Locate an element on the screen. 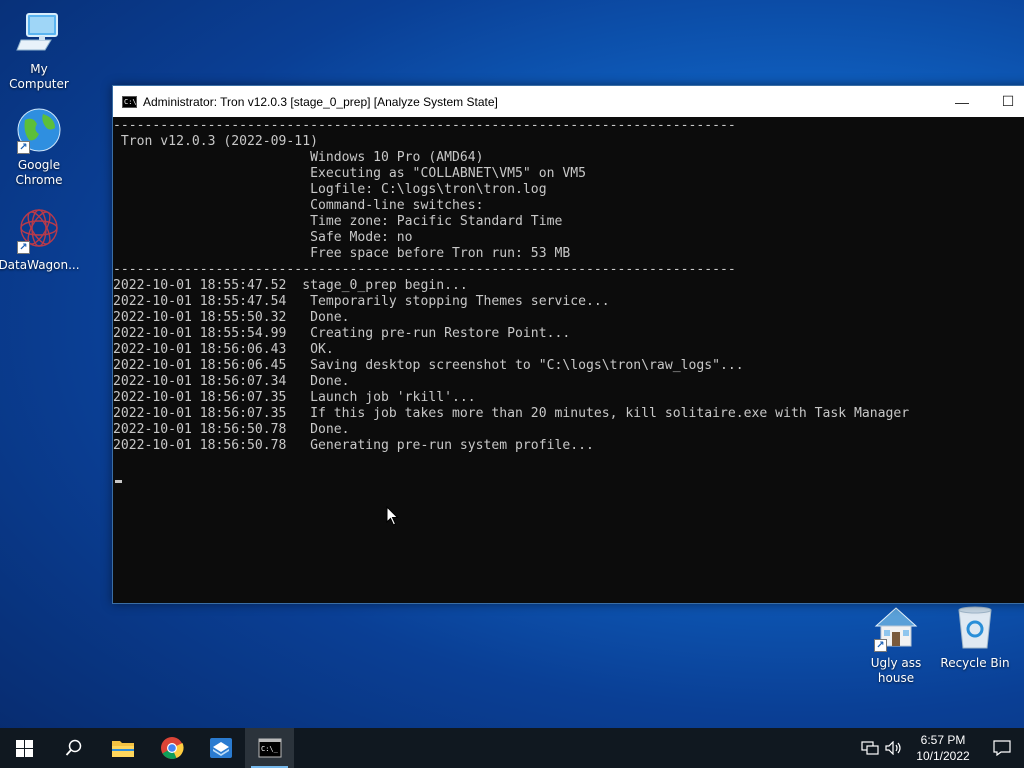  console-line: Command-line switches: is located at coordinates (298, 205).